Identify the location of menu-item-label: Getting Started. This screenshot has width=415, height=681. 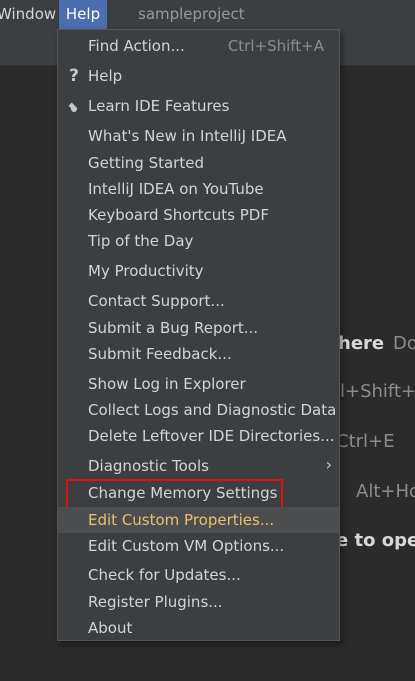
(146, 163).